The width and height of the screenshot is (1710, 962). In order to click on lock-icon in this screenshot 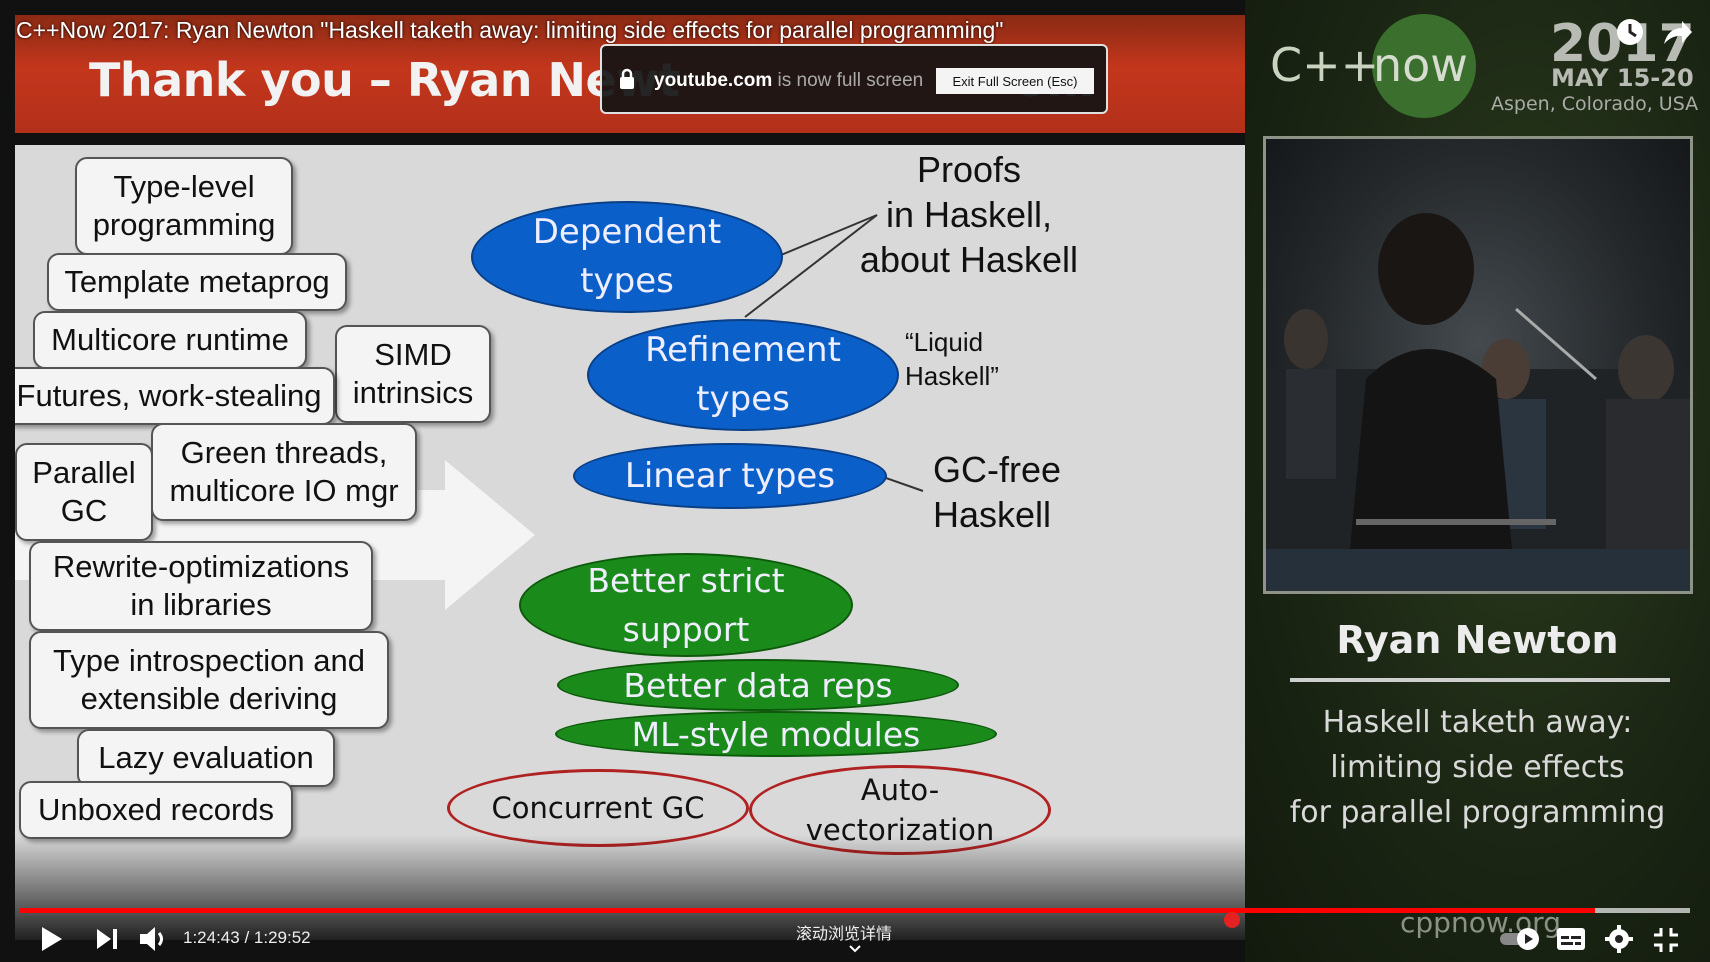, I will do `click(627, 78)`.